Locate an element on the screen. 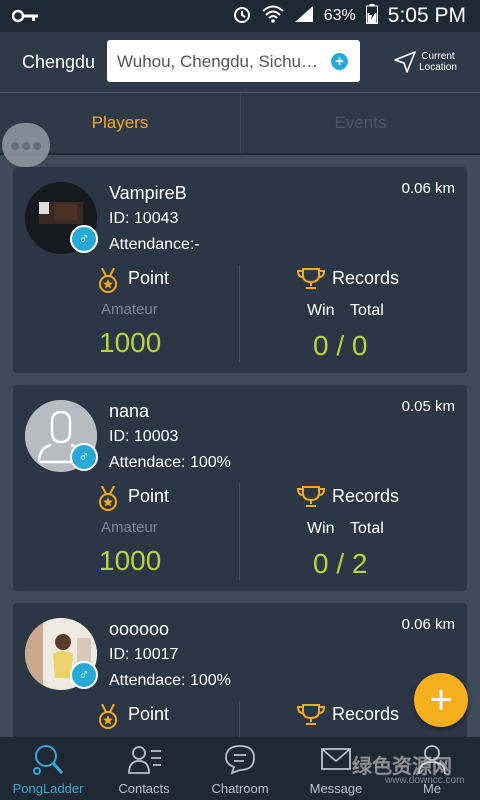 The height and width of the screenshot is (800, 480). add-fab-button: + is located at coordinates (441, 700).